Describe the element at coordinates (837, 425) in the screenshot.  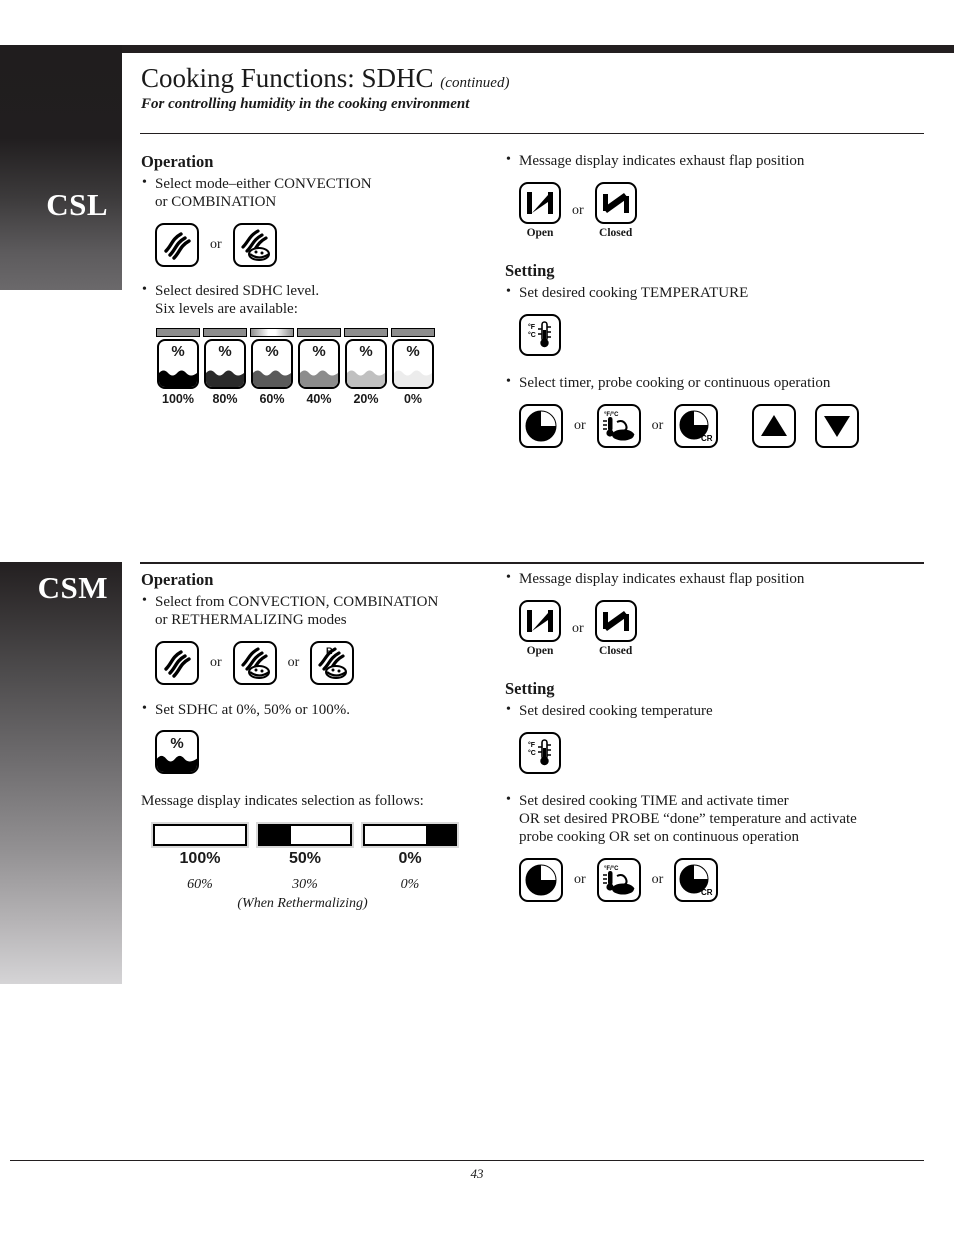
I see `decrease-key` at that location.